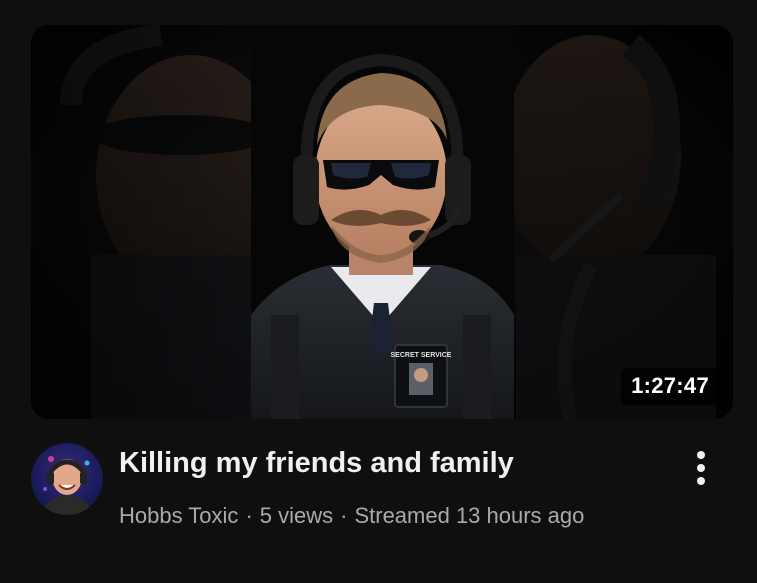 This screenshot has width=757, height=583. Describe the element at coordinates (670, 386) in the screenshot. I see `duration-badge: 1:27:47` at that location.